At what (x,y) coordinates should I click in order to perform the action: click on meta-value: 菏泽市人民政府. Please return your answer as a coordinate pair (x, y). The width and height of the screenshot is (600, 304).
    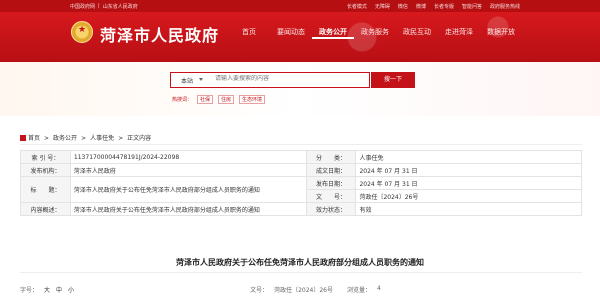
    Looking at the image, I should click on (188, 170).